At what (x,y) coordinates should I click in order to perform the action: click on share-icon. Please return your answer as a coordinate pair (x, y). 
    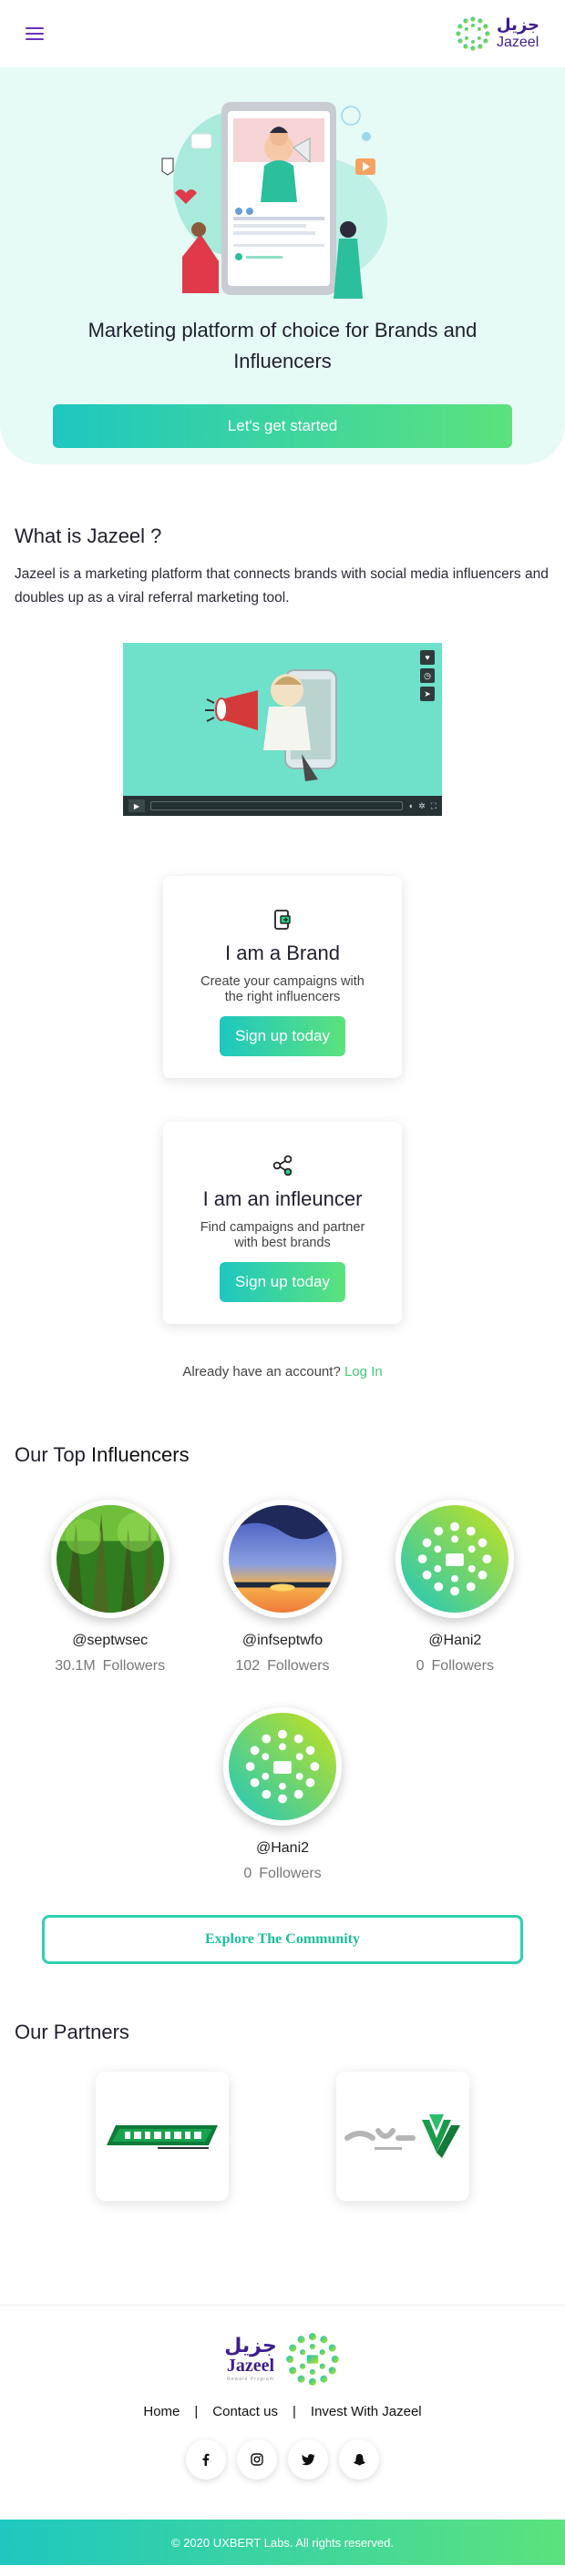
    Looking at the image, I should click on (282, 1165).